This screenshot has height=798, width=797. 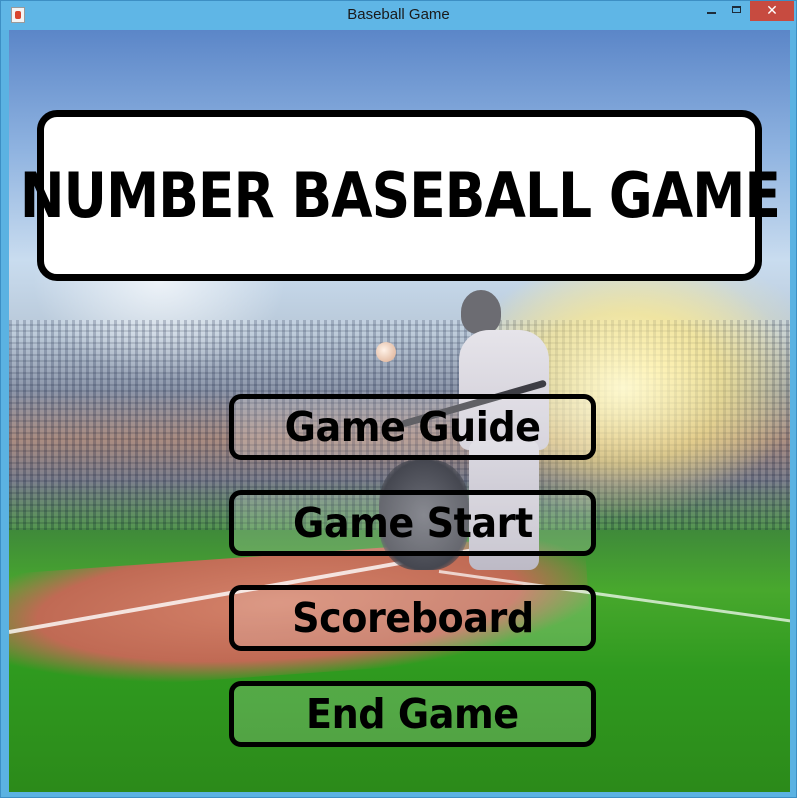 I want to click on maximize-button, so click(x=737, y=11).